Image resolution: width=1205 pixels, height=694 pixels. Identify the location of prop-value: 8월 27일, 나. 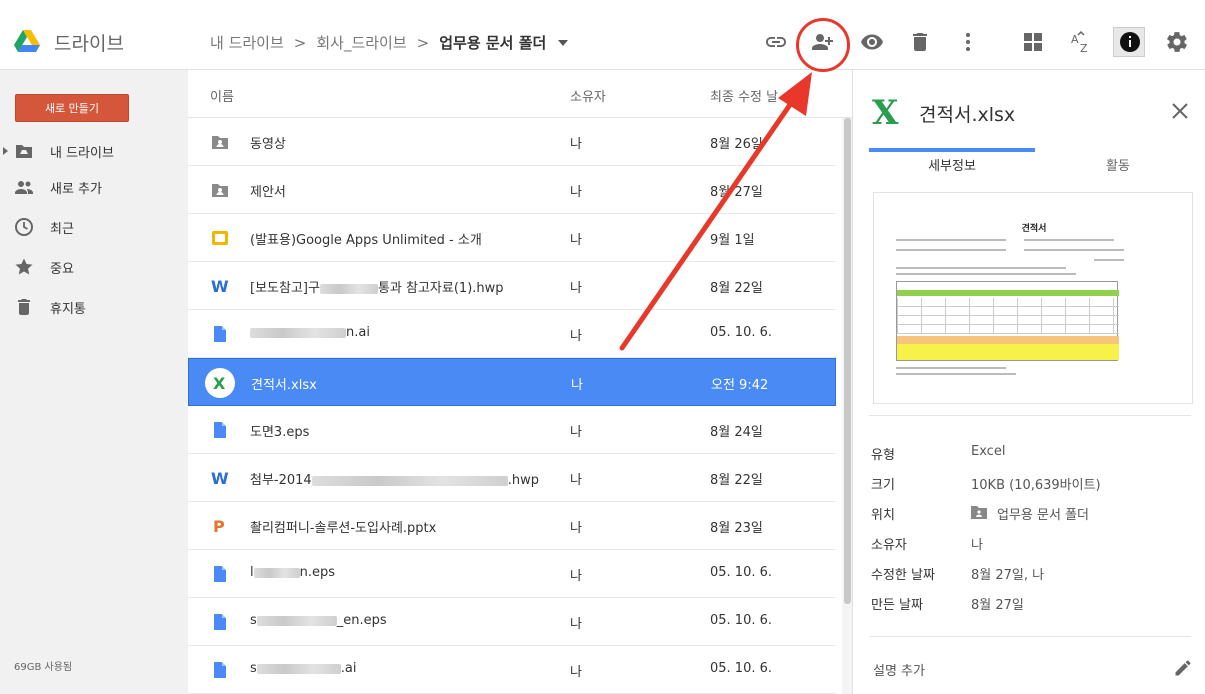
(1008, 575).